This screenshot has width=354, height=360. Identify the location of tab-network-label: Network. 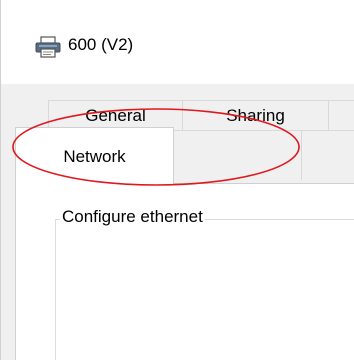
(94, 156).